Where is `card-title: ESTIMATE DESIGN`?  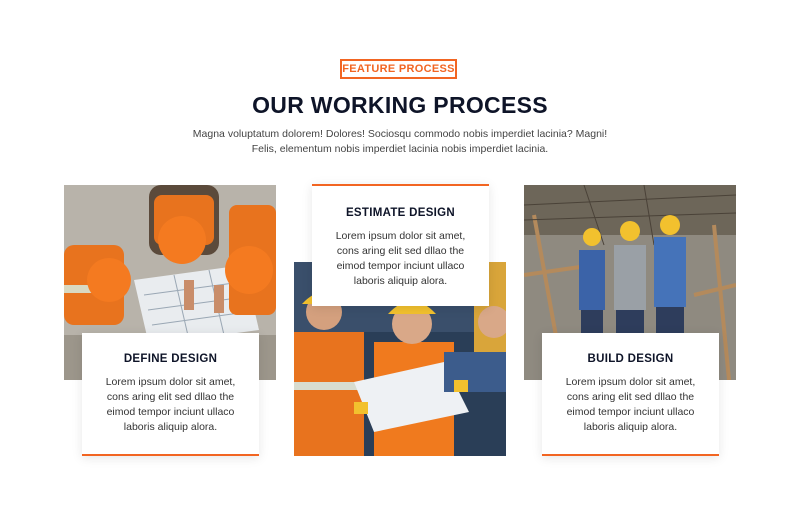 card-title: ESTIMATE DESIGN is located at coordinates (400, 213).